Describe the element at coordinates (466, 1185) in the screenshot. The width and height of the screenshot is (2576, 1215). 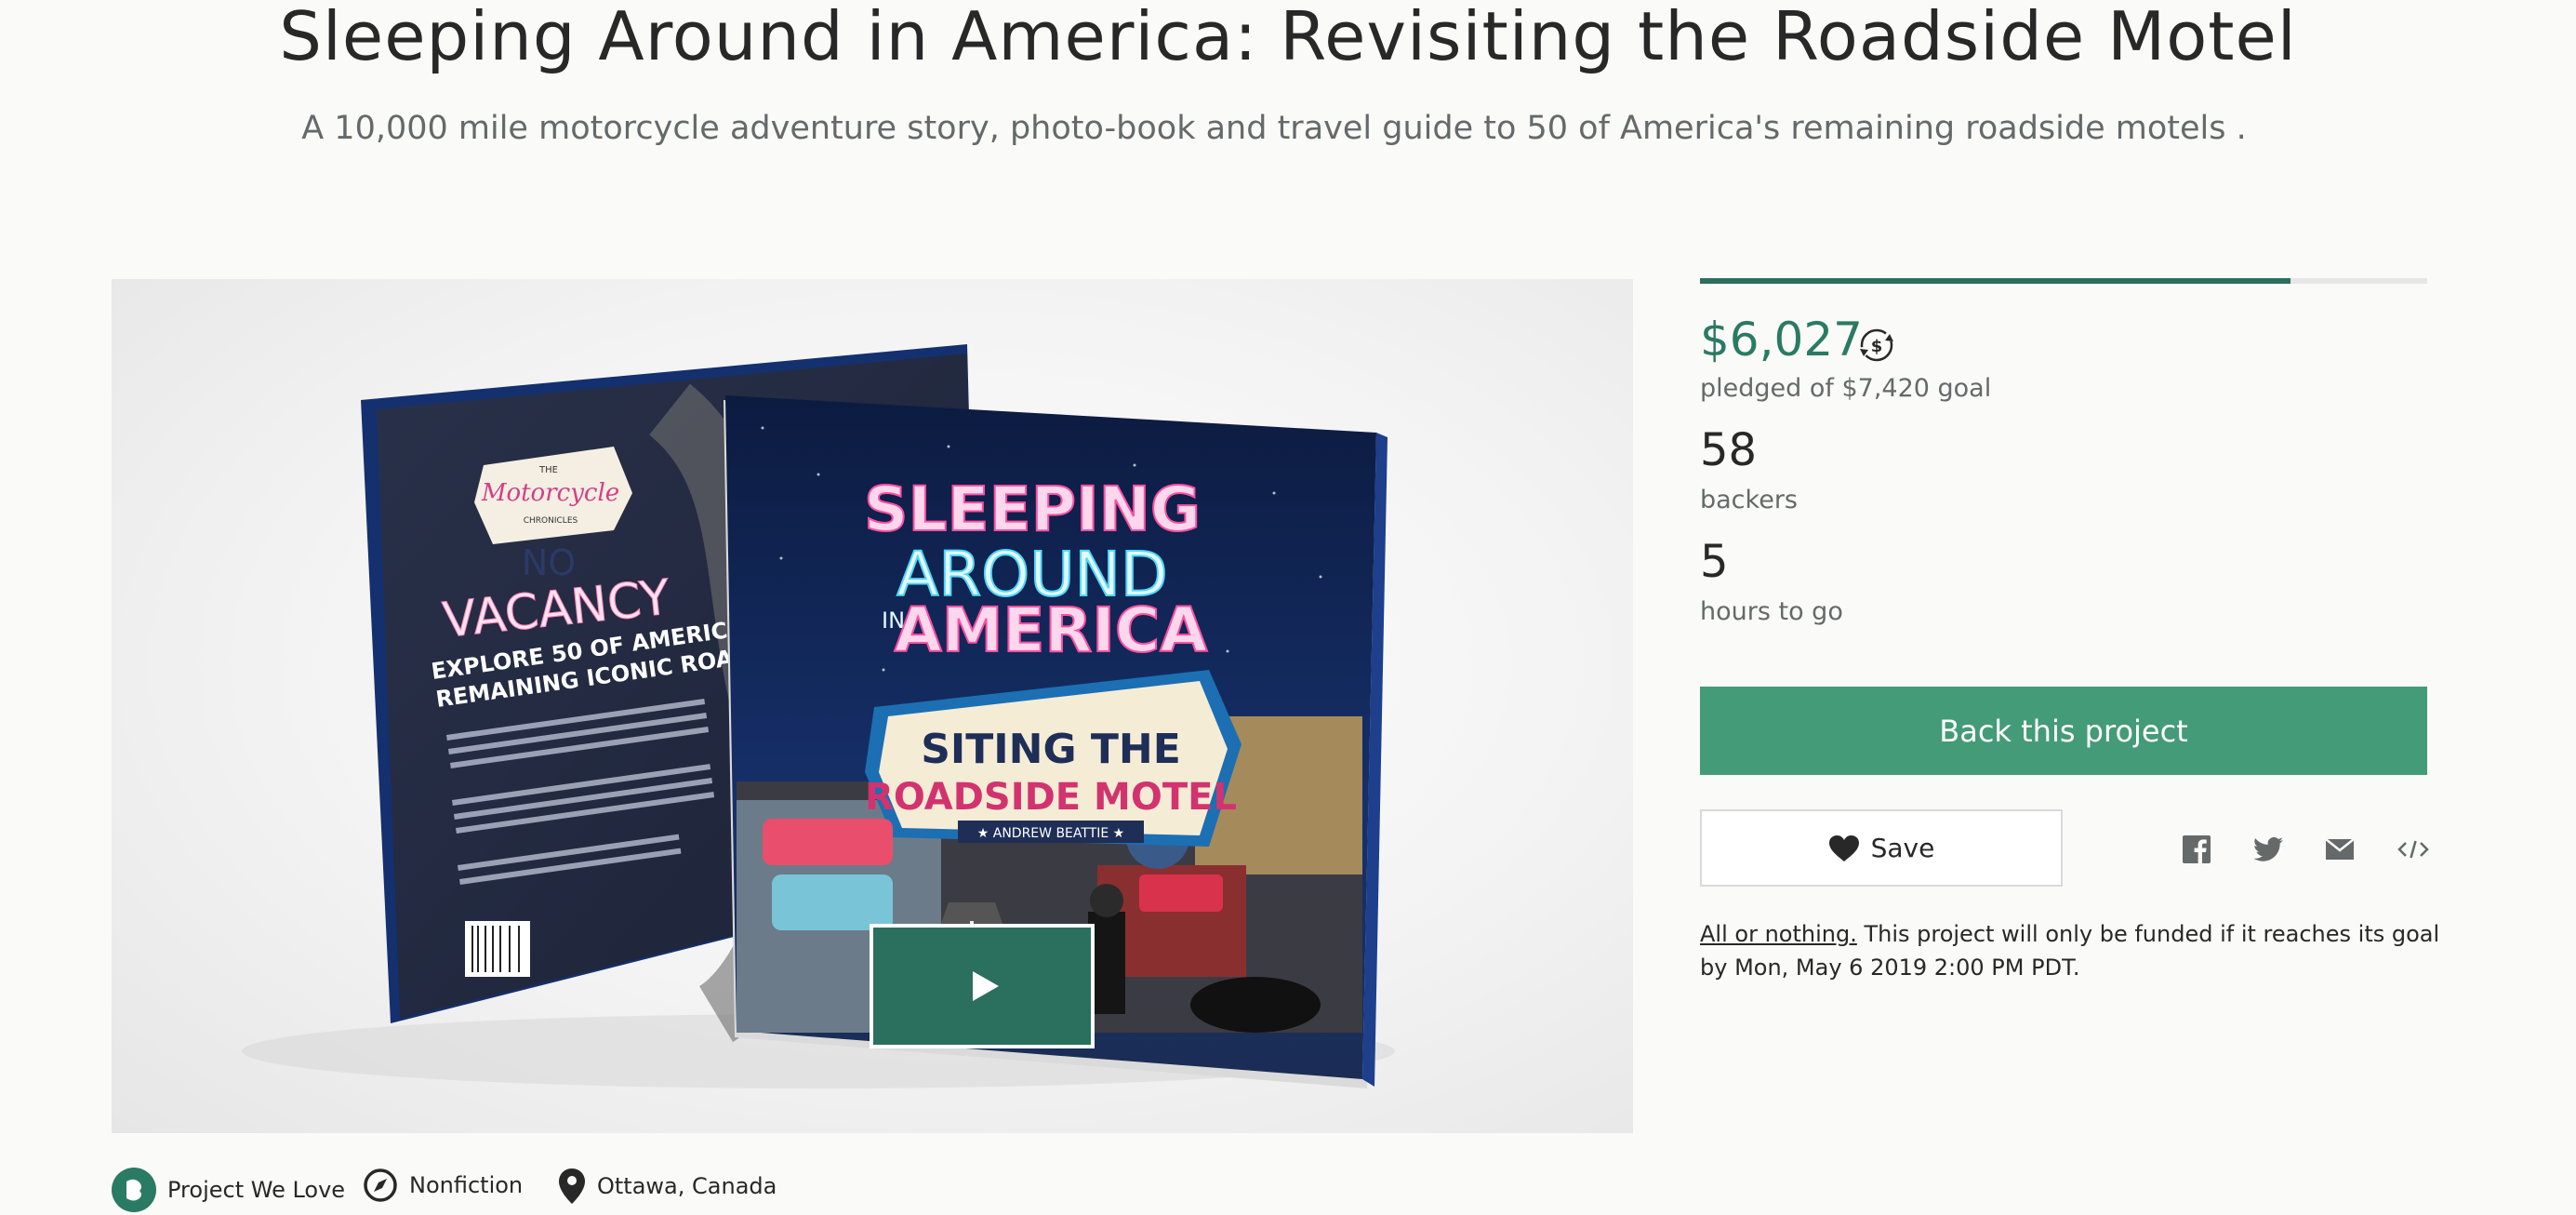
I see `tag-category-label: Nonfiction` at that location.